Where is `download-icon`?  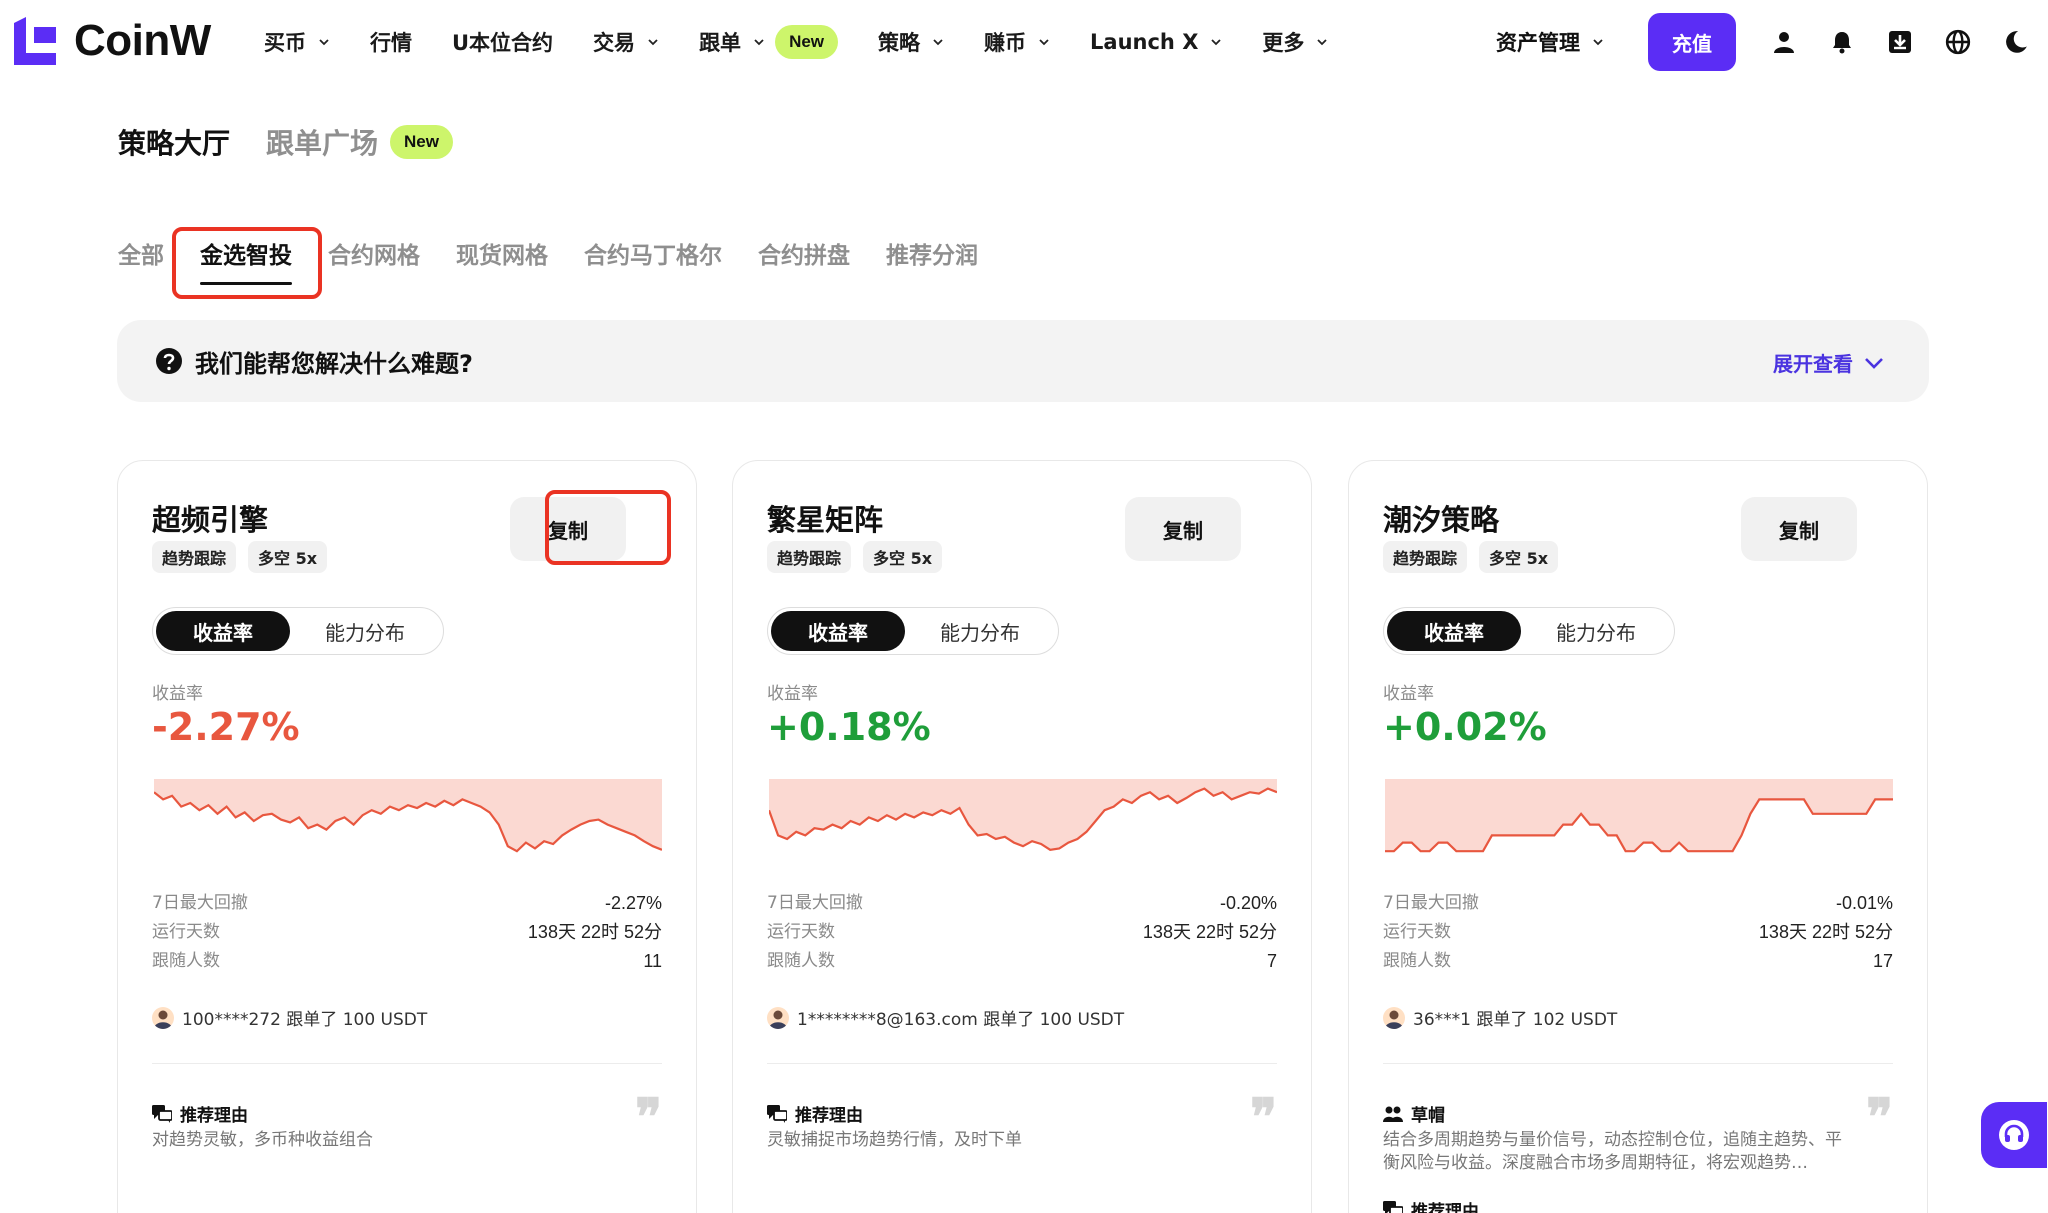 download-icon is located at coordinates (1900, 42).